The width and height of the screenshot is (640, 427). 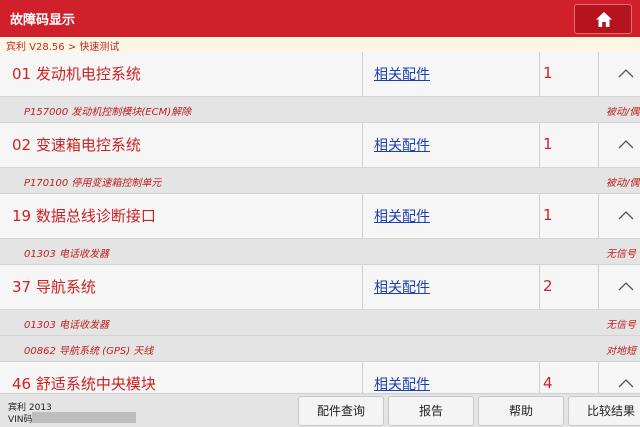 I want to click on fault-code-row: P170100 停用变速箱控制单元 被动/偶, so click(x=320, y=181).